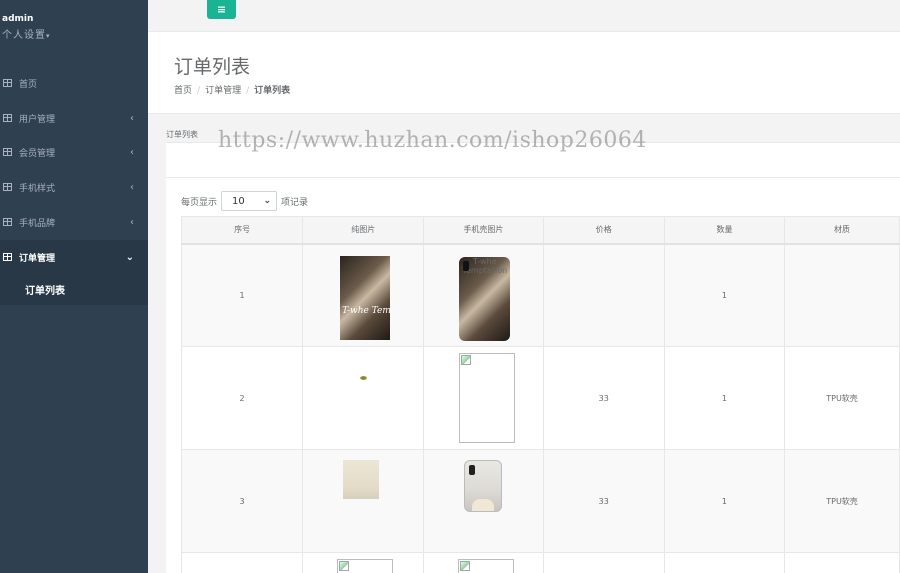  What do you see at coordinates (45, 289) in the screenshot?
I see `sidebar-subitem-order-list: 订单列表` at bounding box center [45, 289].